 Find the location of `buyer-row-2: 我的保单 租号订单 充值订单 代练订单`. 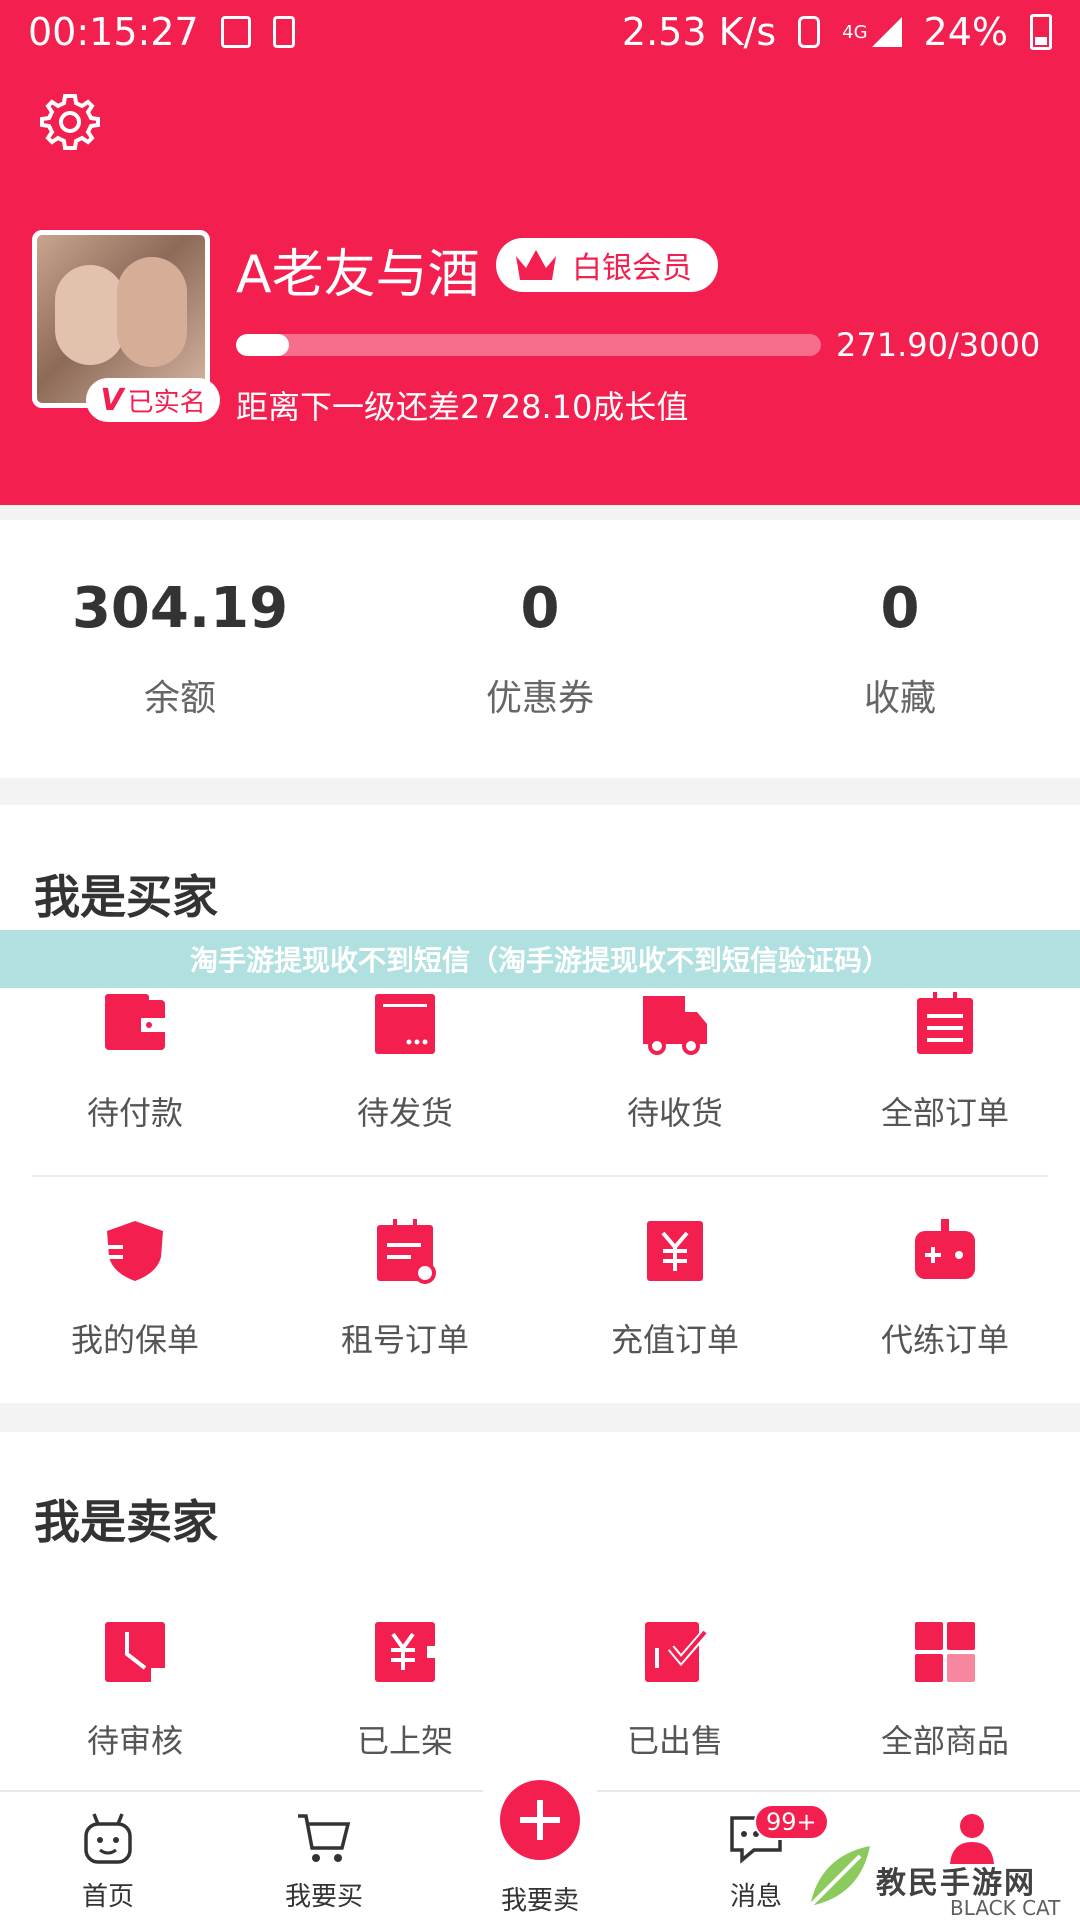

buyer-row-2: 我的保单 租号订单 充值订单 代练订单 is located at coordinates (540, 1289).